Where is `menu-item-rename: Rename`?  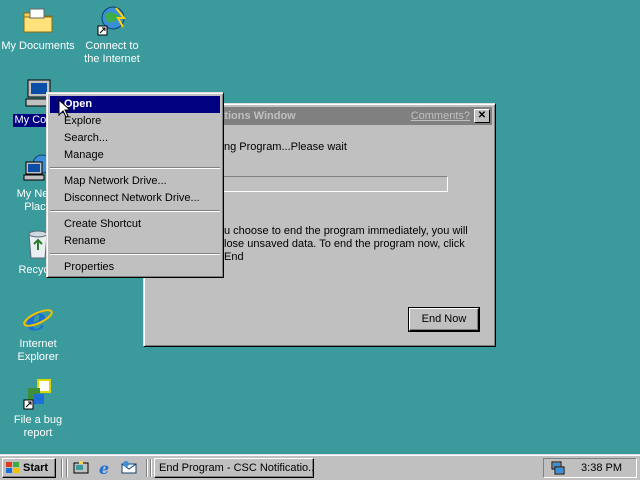 menu-item-rename: Rename is located at coordinates (135, 241).